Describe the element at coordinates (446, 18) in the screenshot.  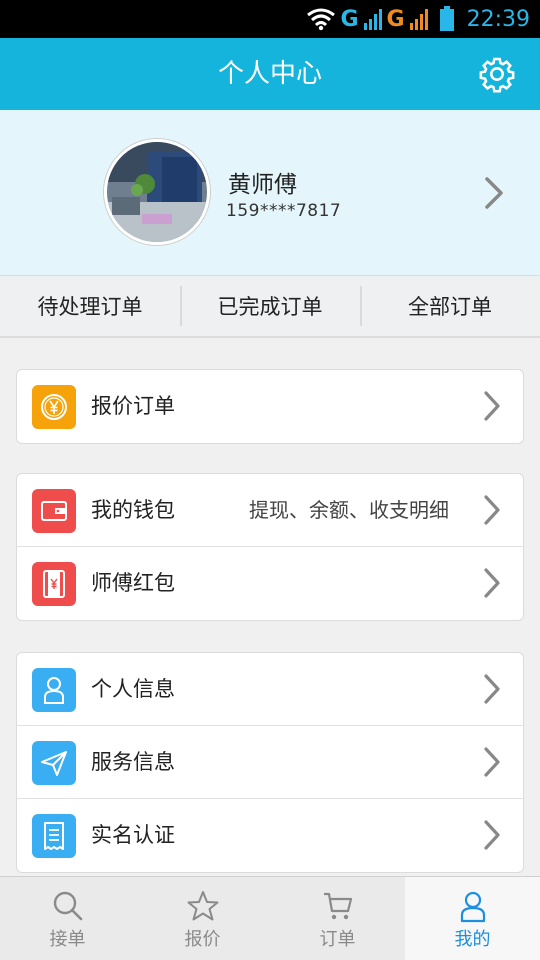
I see `battery-icon` at that location.